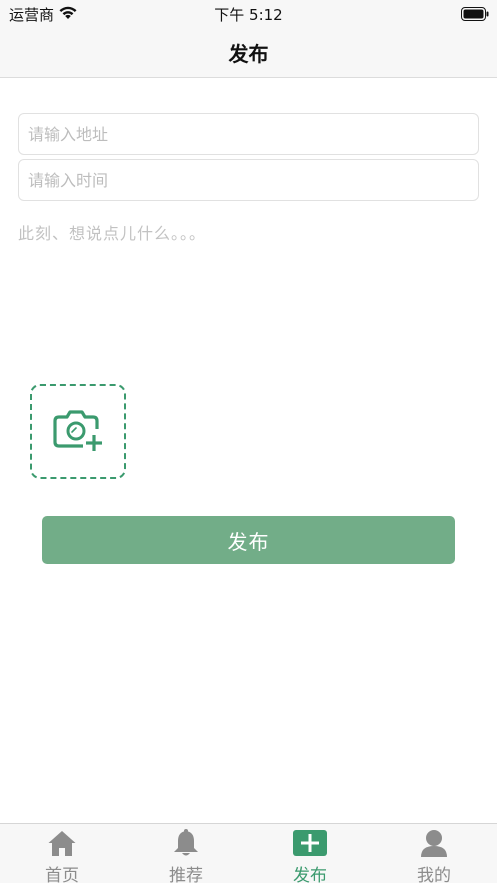 The width and height of the screenshot is (497, 883). Describe the element at coordinates (310, 874) in the screenshot. I see `tab-publish-label: 发布` at that location.